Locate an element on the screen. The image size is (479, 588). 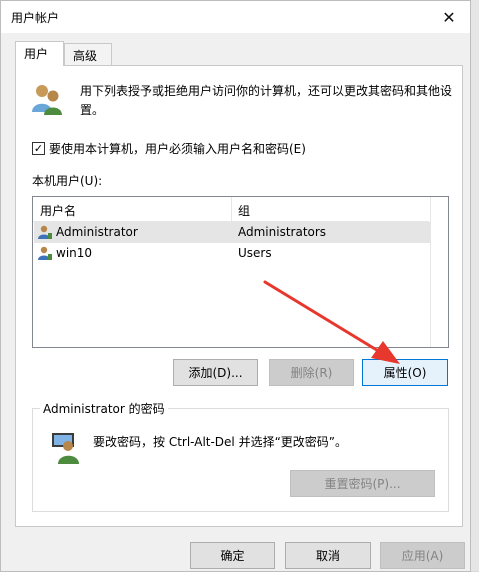
table-row: Administrator Administrators is located at coordinates (232, 232).